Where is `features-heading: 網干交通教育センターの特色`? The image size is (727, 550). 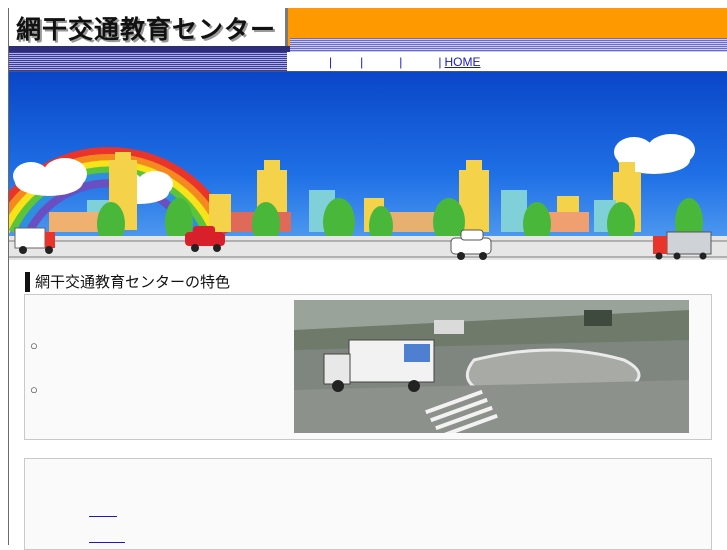 features-heading: 網干交通教育センターの特色 is located at coordinates (128, 282).